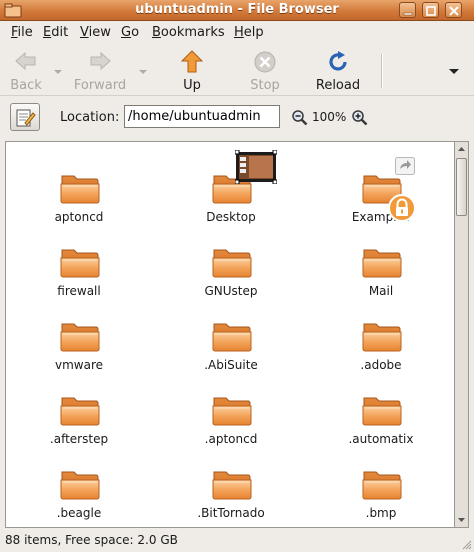 The width and height of the screenshot is (474, 552). Describe the element at coordinates (192, 61) in the screenshot. I see `up-arrow-icon` at that location.